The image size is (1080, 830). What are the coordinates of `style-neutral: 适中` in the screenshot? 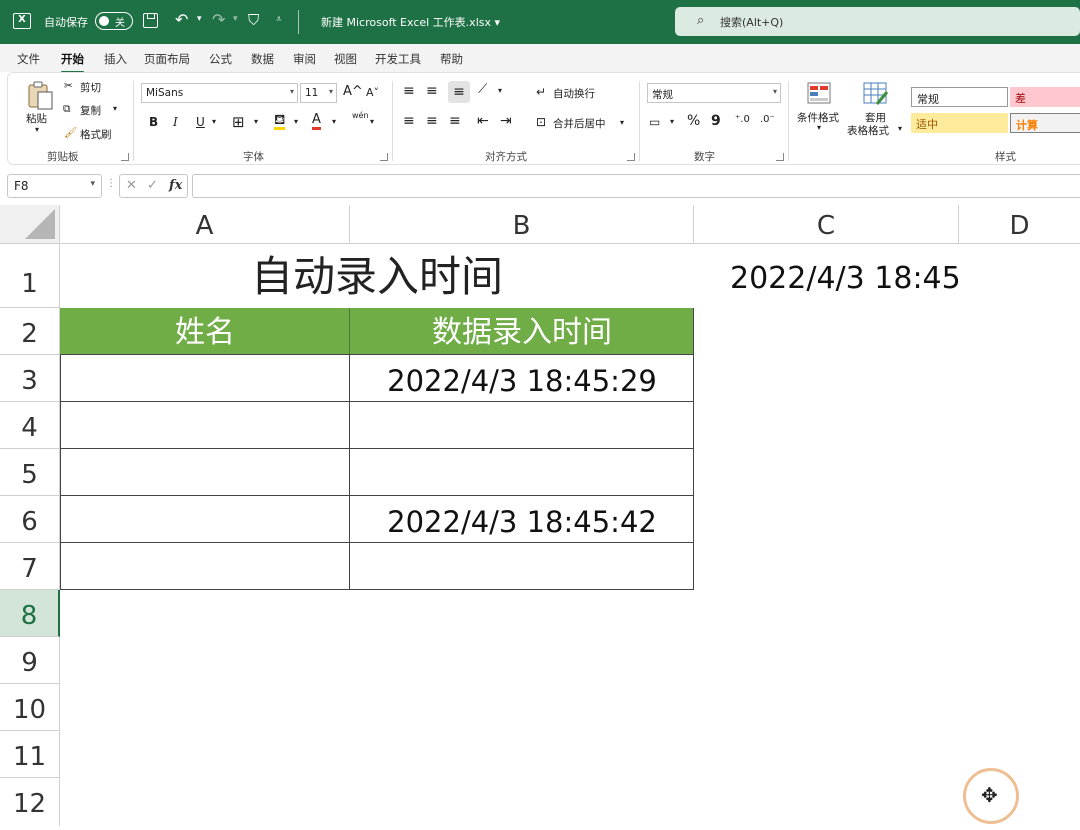 It's located at (959, 123).